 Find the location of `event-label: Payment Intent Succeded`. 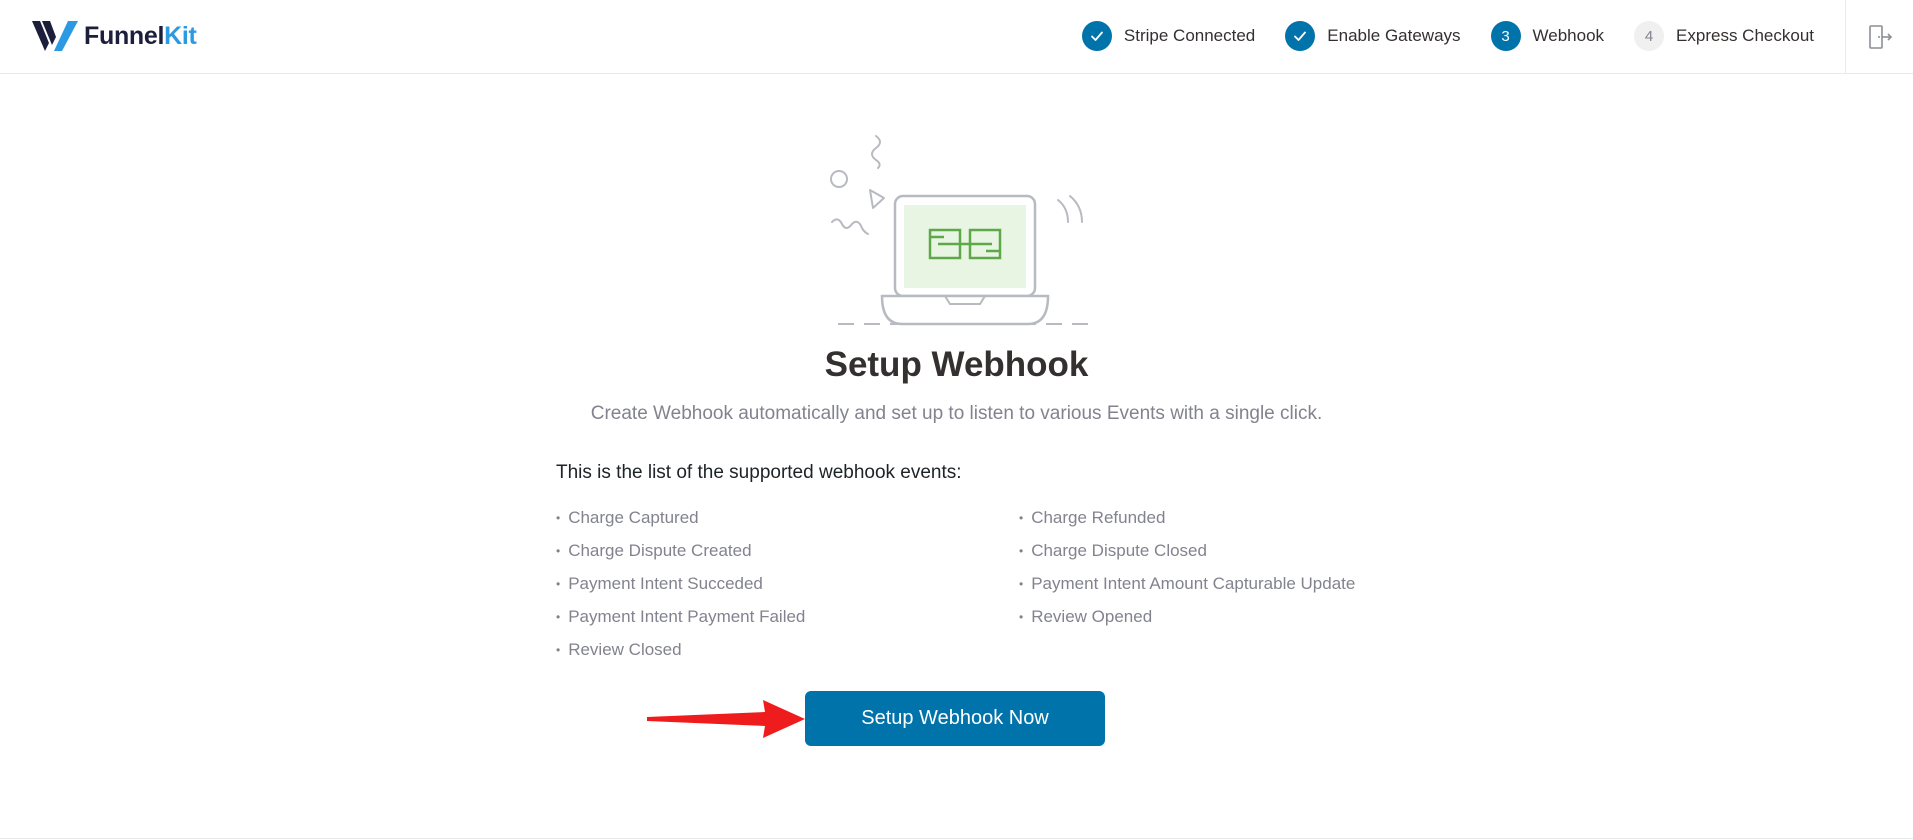

event-label: Payment Intent Succeded is located at coordinates (665, 583).